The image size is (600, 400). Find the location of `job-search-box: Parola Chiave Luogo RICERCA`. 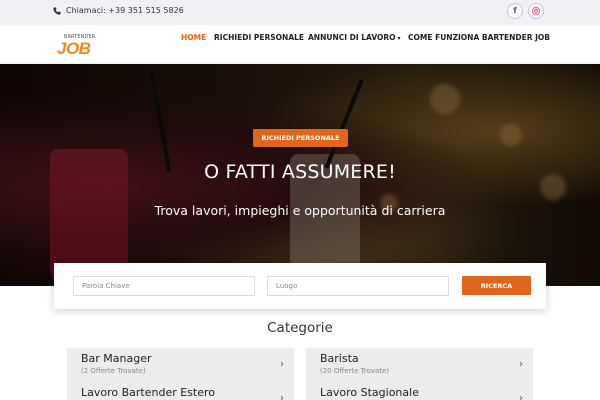

job-search-box: Parola Chiave Luogo RICERCA is located at coordinates (300, 286).